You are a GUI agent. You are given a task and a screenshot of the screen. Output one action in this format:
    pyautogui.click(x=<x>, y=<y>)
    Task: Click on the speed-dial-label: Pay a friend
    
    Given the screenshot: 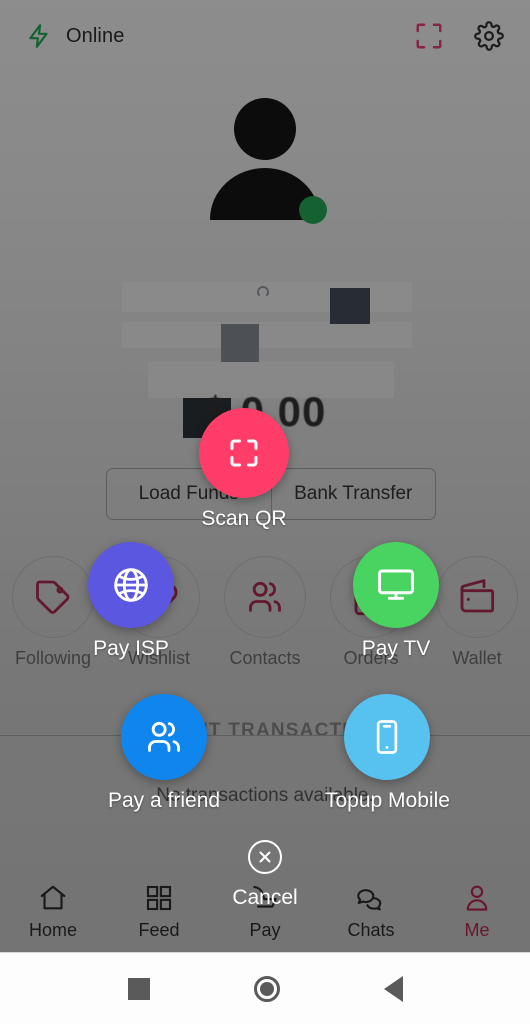 What is the action you would take?
    pyautogui.click(x=164, y=800)
    